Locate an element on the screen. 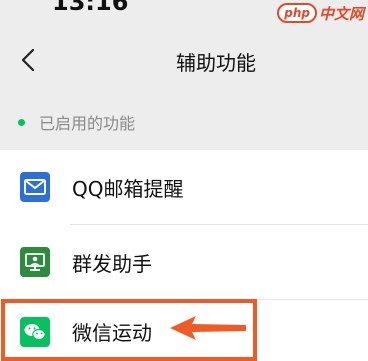  page-title: 辅助功能 is located at coordinates (216, 63).